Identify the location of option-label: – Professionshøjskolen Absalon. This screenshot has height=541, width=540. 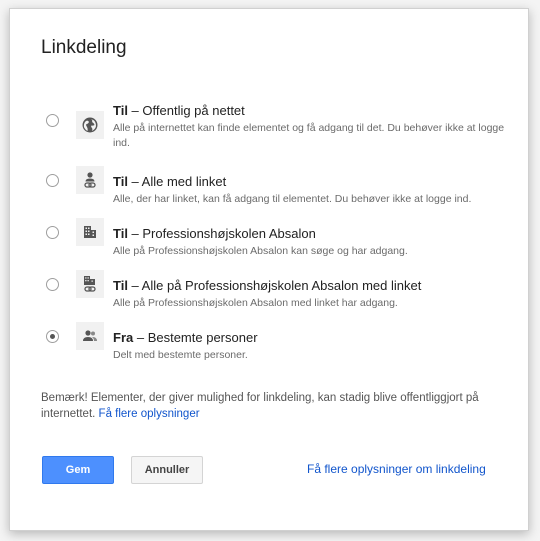
(221, 233).